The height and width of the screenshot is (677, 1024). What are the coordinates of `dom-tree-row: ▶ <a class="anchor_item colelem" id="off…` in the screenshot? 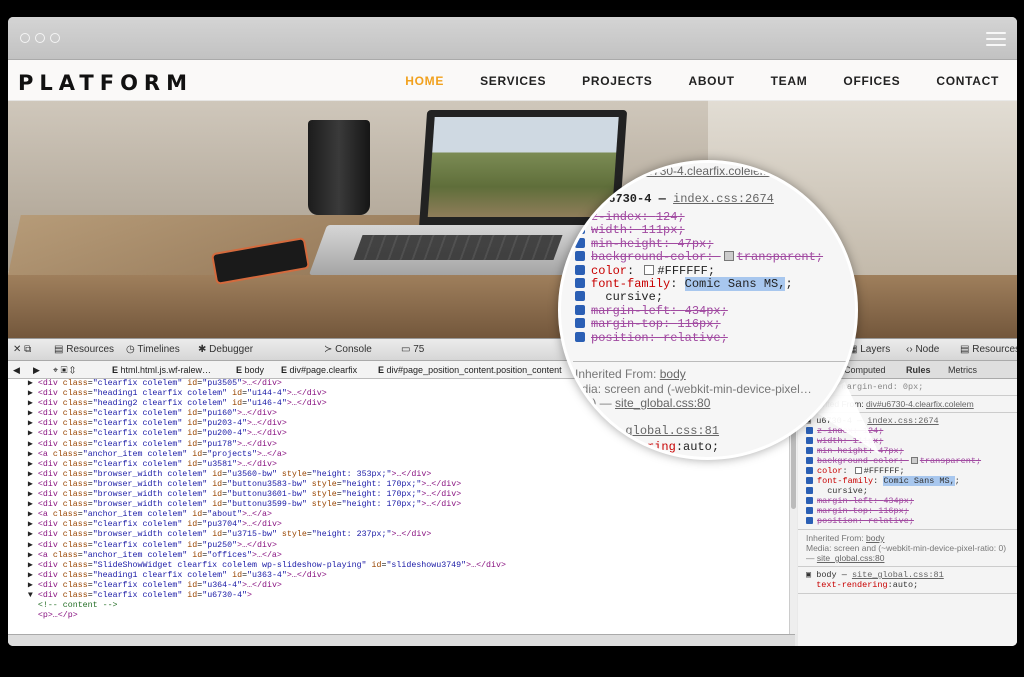 It's located at (401, 556).